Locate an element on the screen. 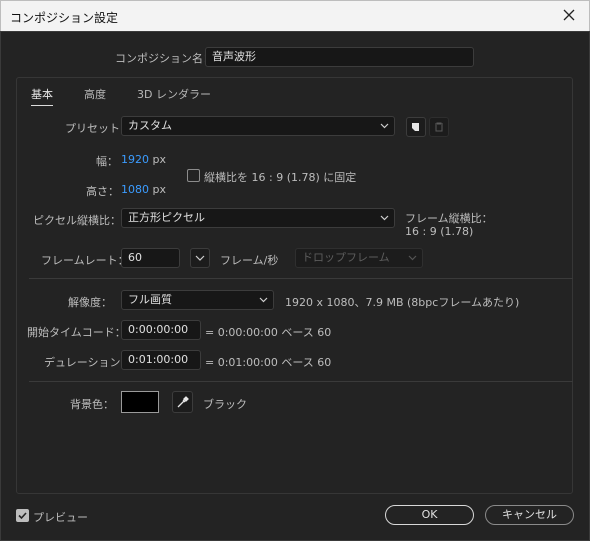 The width and height of the screenshot is (590, 541). eyedropper-button is located at coordinates (182, 402).